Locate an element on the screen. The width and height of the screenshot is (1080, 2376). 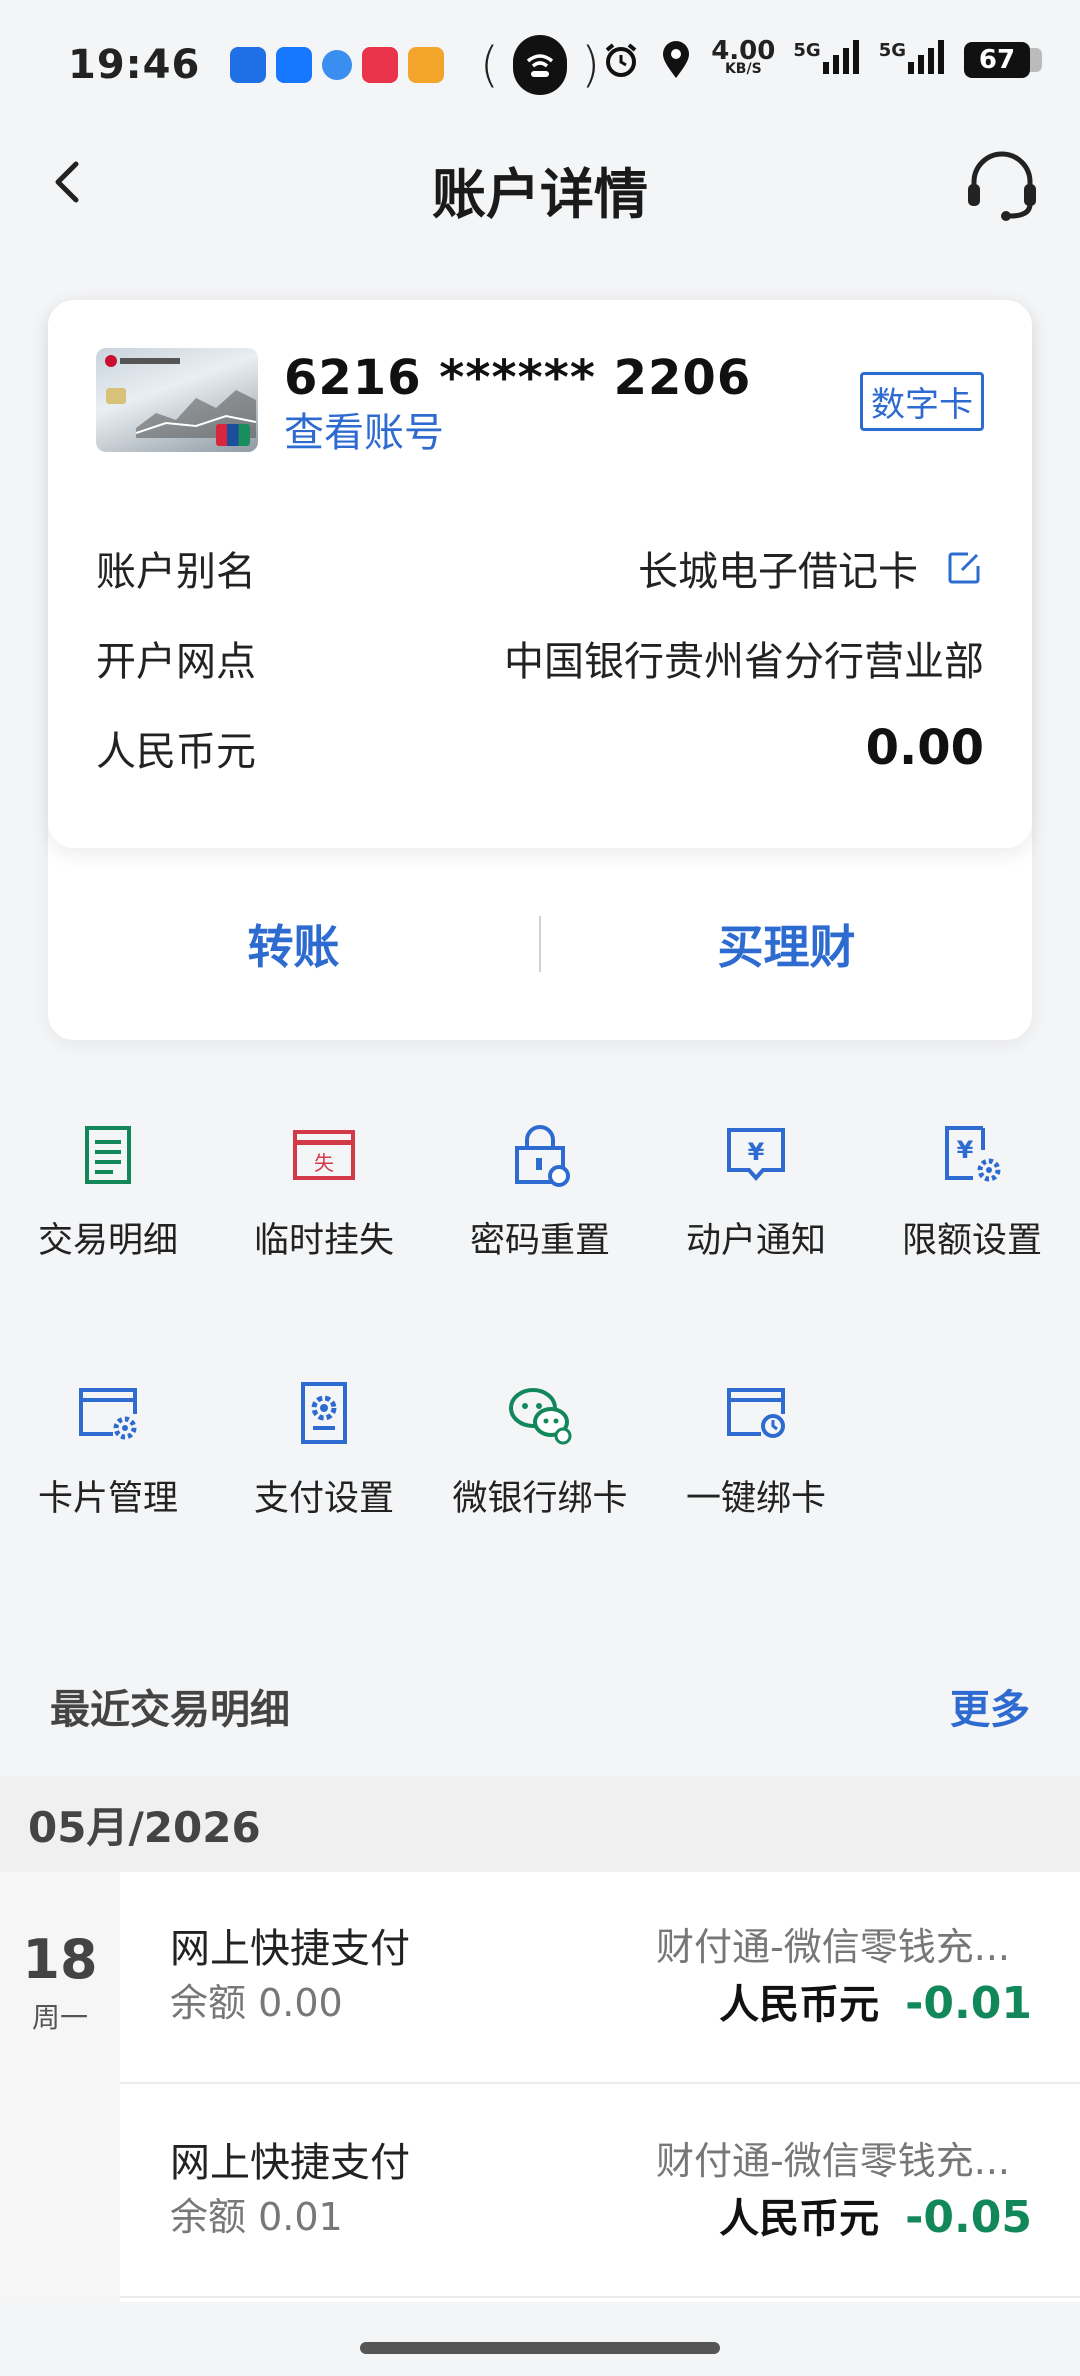
location-icon is located at coordinates (676, 59).